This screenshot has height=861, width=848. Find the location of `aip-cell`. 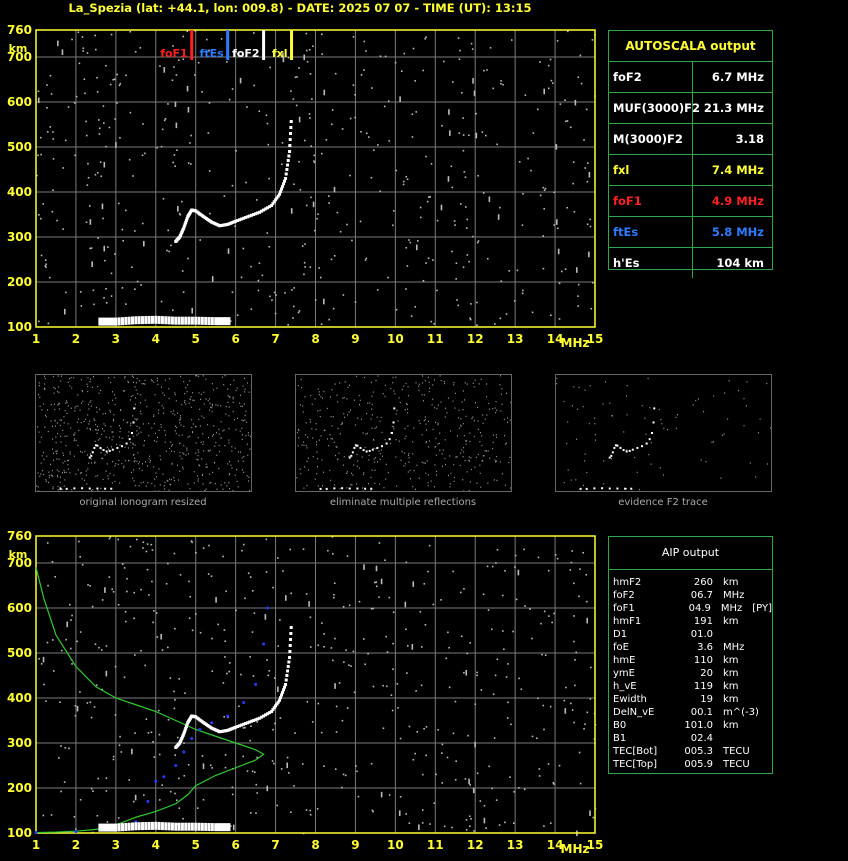

aip-cell is located at coordinates (754, 686).